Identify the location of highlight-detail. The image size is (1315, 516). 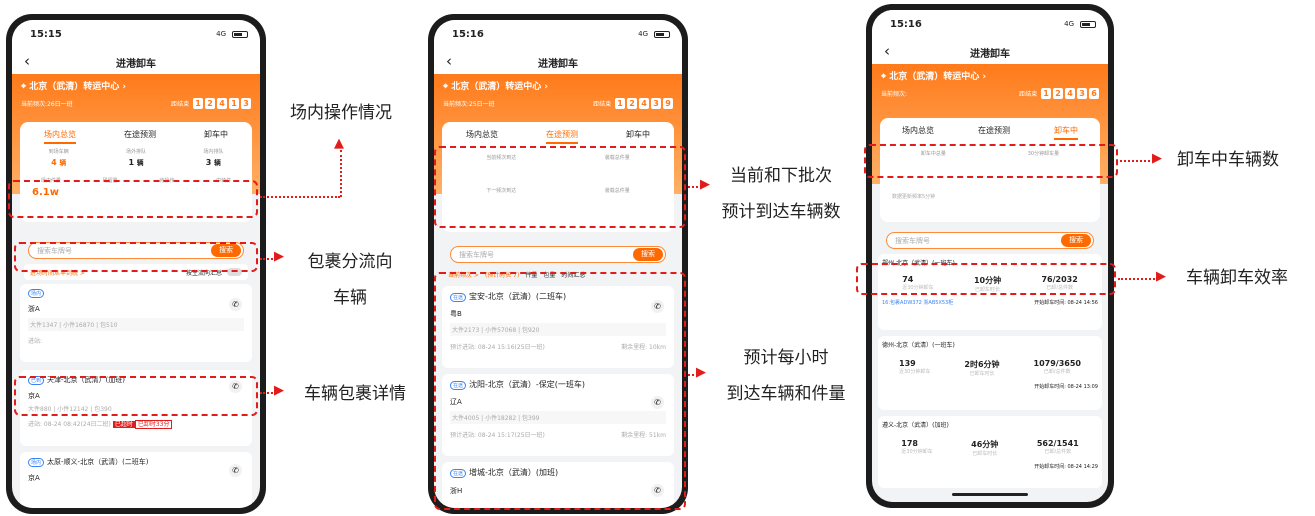
(136, 396).